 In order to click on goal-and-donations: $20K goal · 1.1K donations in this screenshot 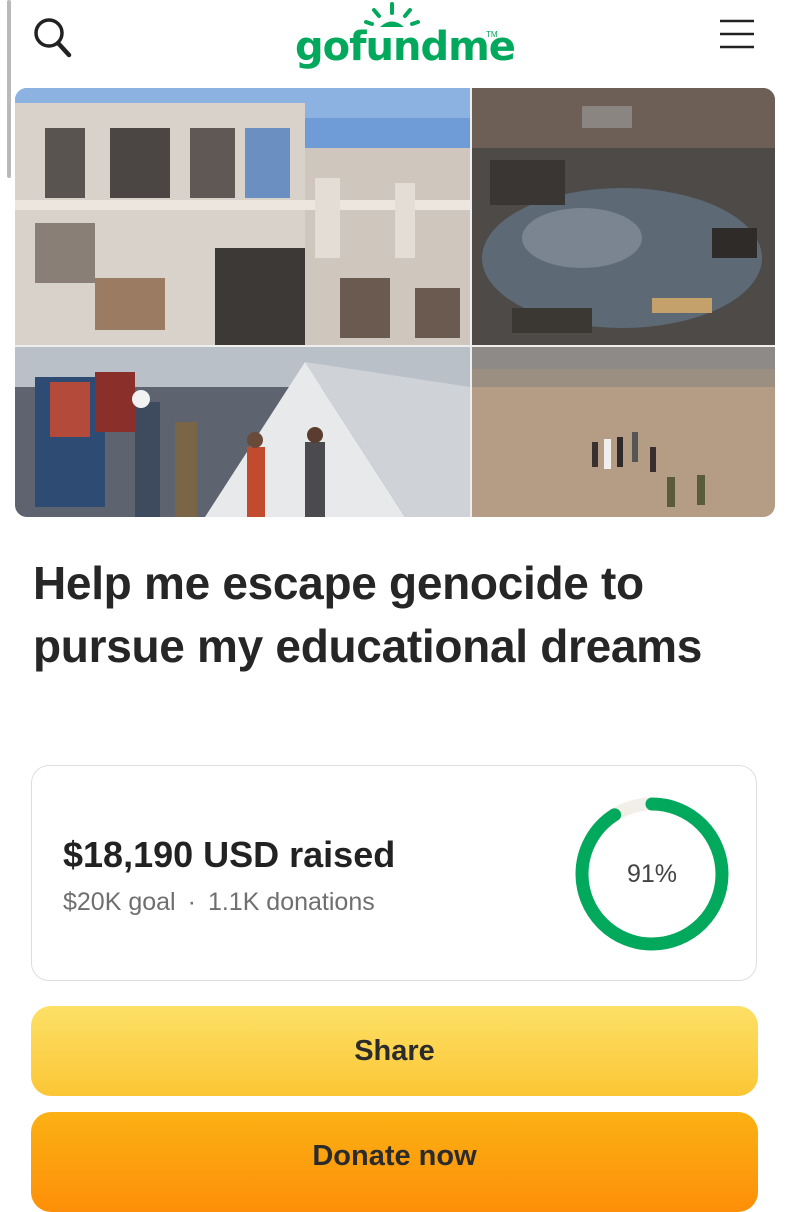, I will do `click(219, 902)`.